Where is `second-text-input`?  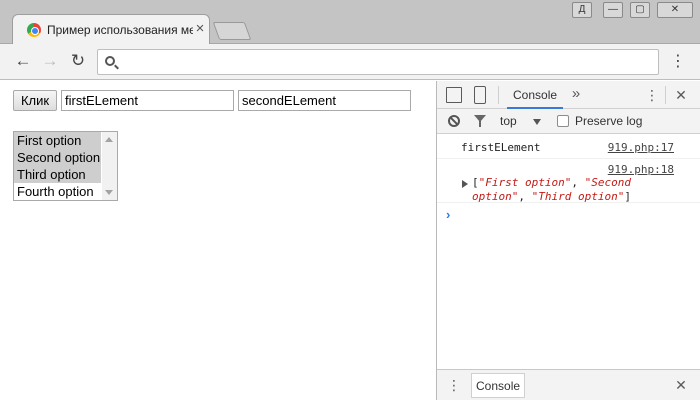 second-text-input is located at coordinates (324, 100).